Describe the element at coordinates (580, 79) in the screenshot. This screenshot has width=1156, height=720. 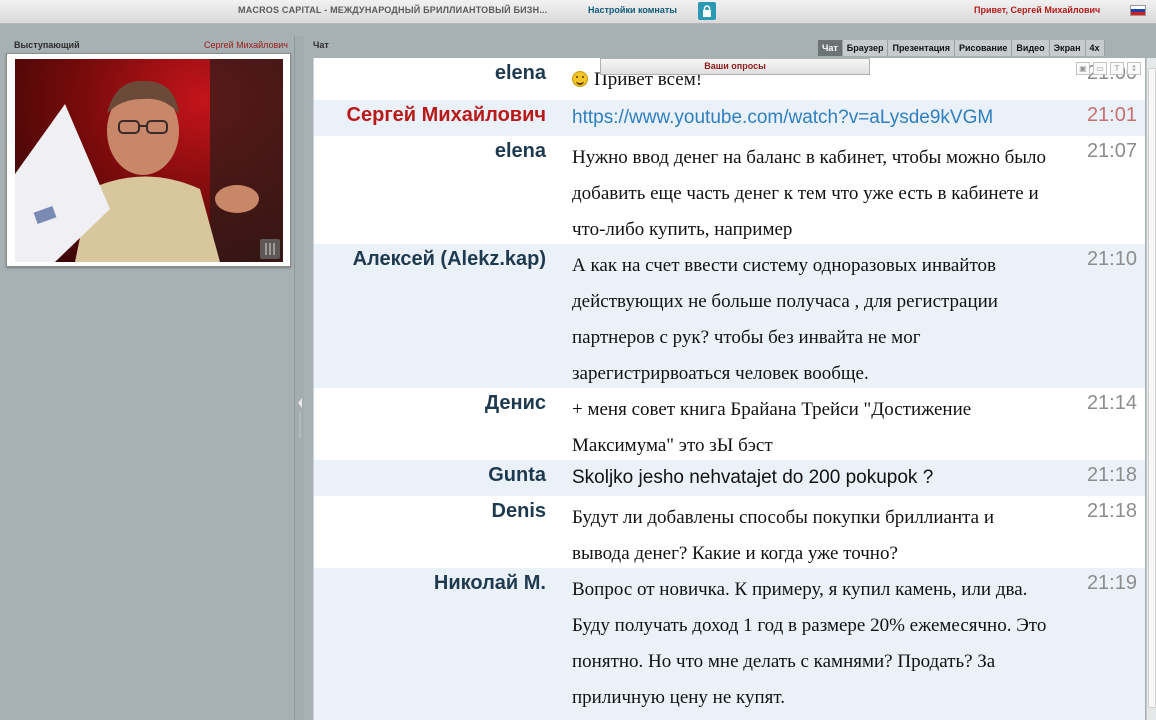
I see `smile-icon` at that location.